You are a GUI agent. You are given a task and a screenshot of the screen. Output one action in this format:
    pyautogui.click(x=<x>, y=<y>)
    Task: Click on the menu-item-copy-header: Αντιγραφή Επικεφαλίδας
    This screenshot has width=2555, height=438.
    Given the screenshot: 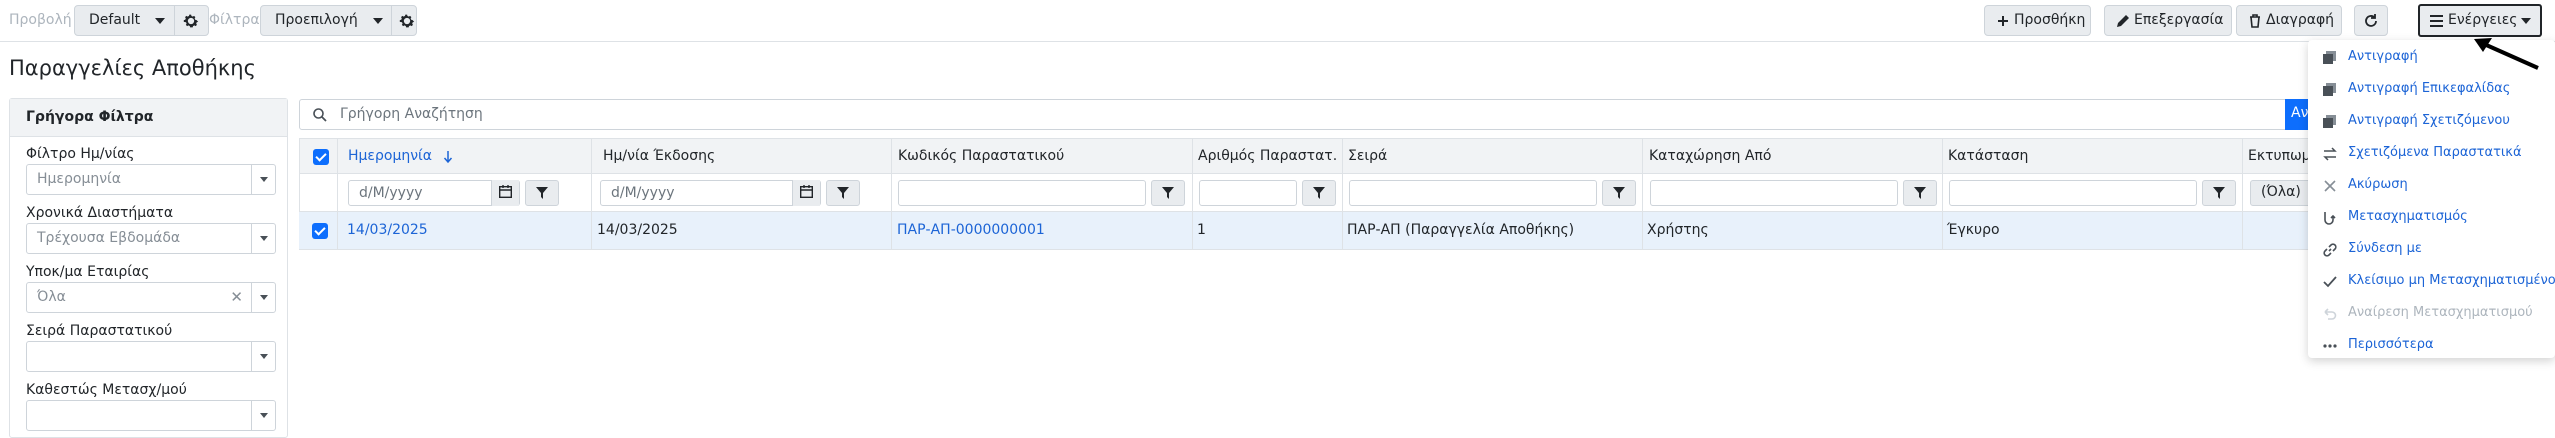 What is the action you would take?
    pyautogui.click(x=2431, y=90)
    